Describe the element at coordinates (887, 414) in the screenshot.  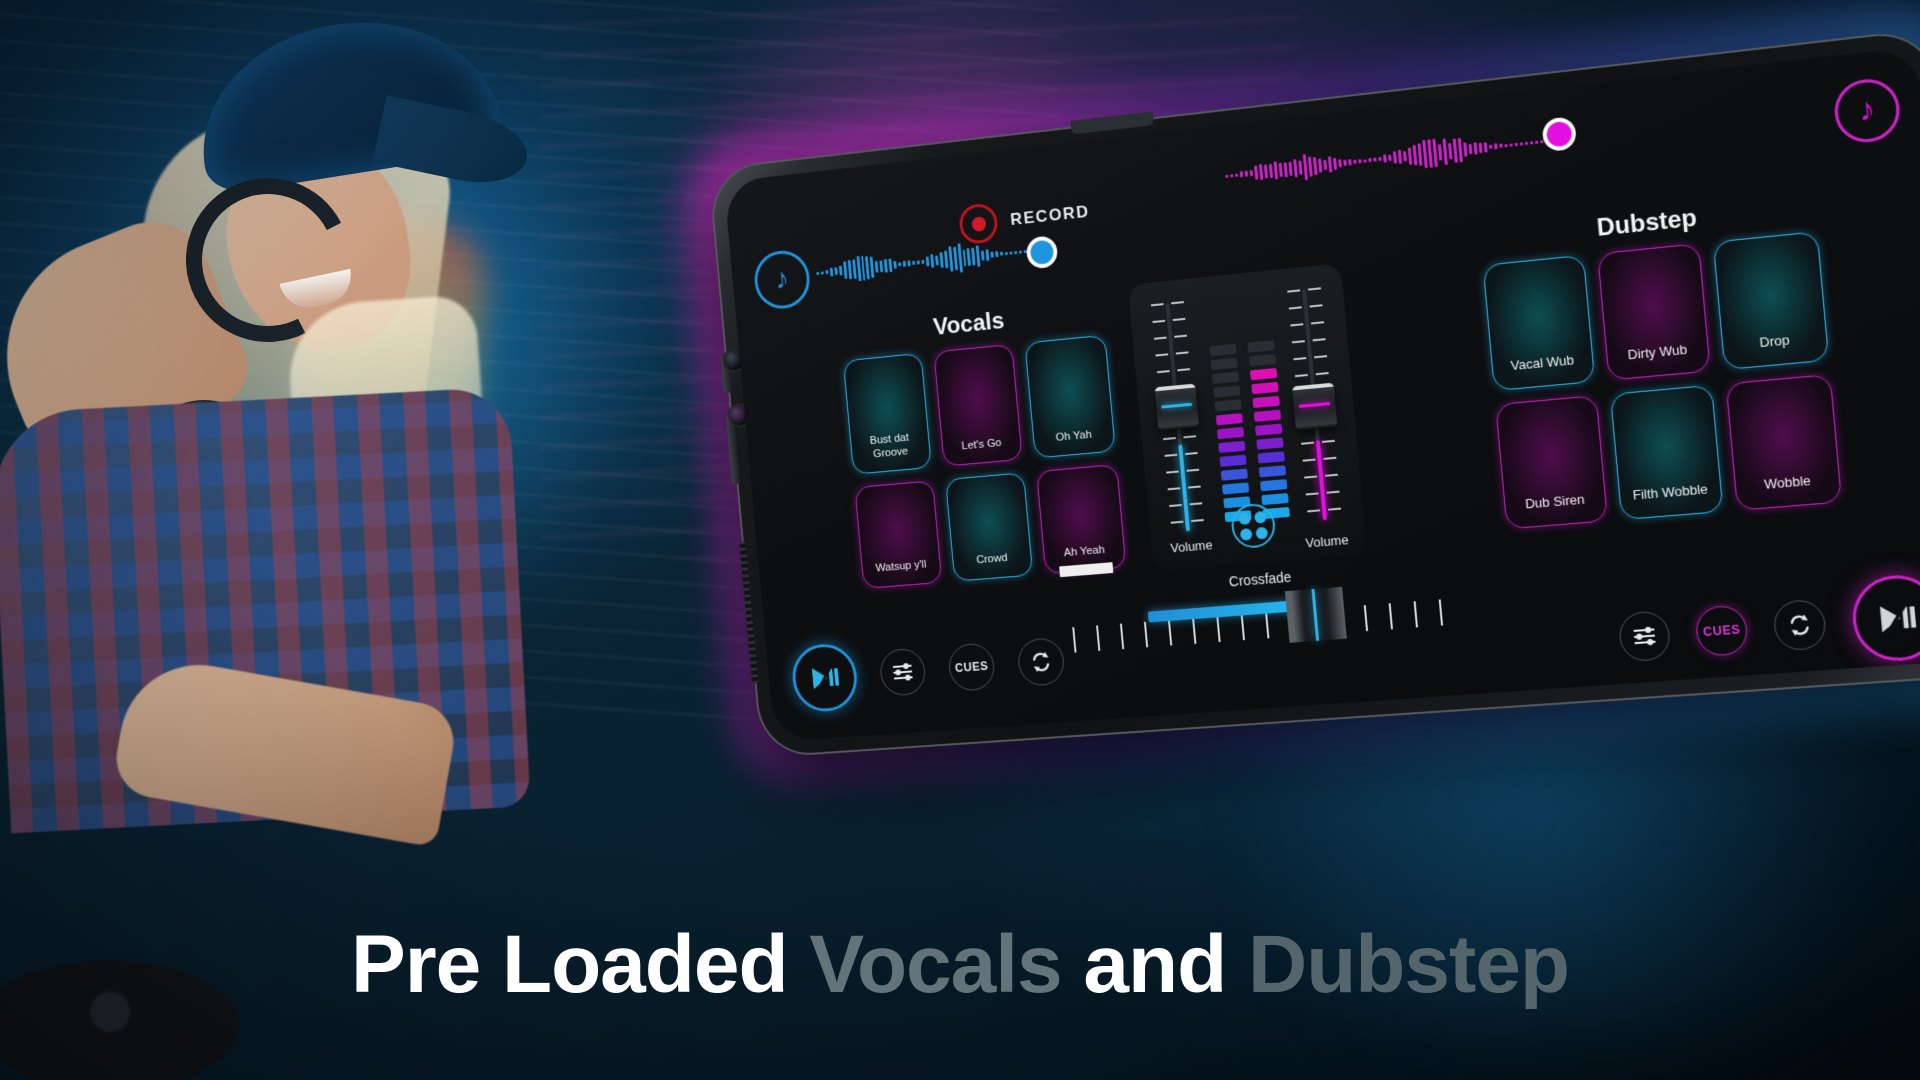
I see `pad-bust-dat-groove: Bust dat Groove` at that location.